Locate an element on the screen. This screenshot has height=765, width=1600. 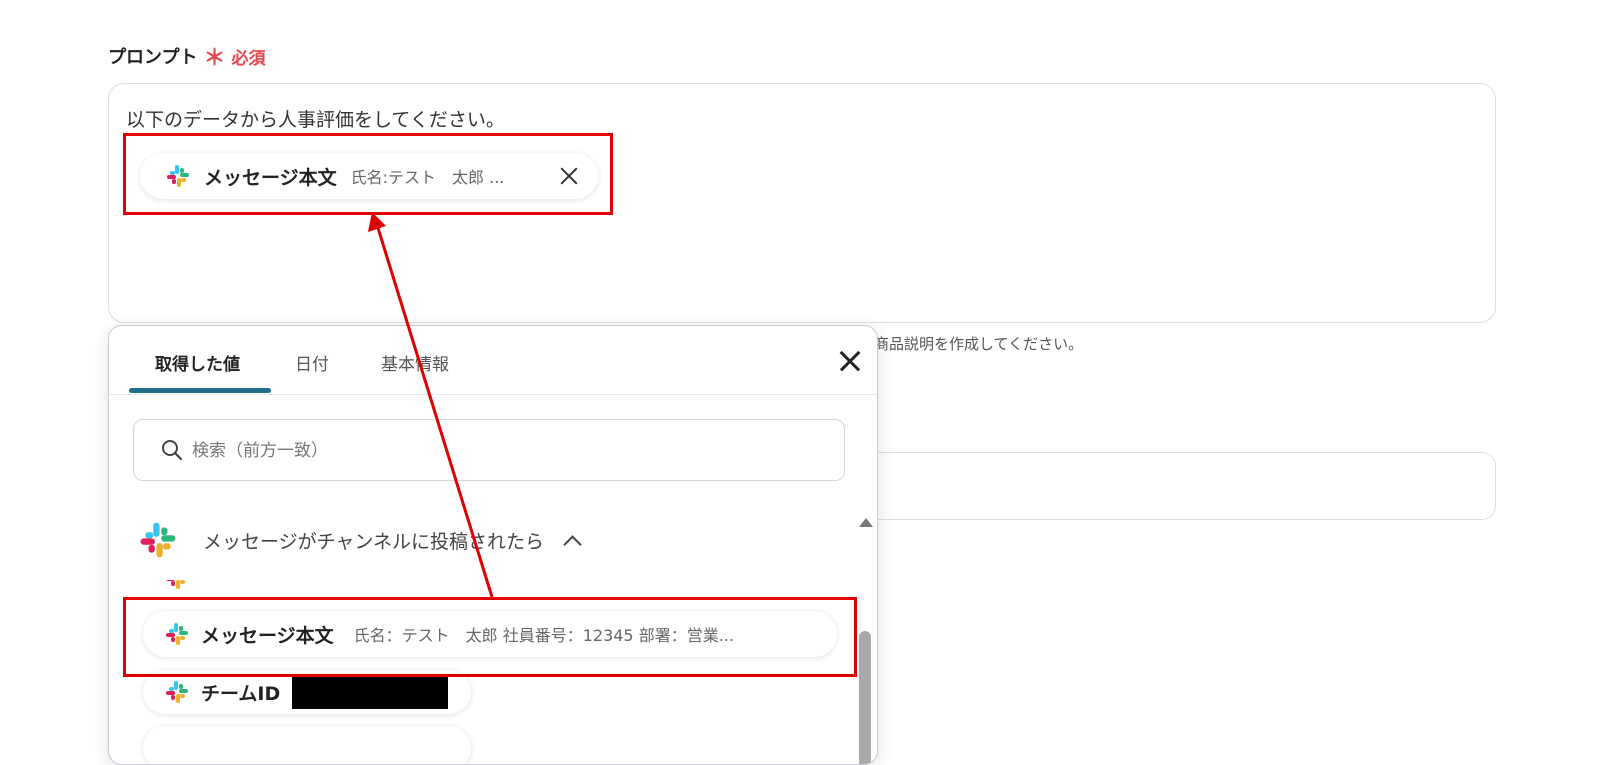
highlight-box-top is located at coordinates (368, 174).